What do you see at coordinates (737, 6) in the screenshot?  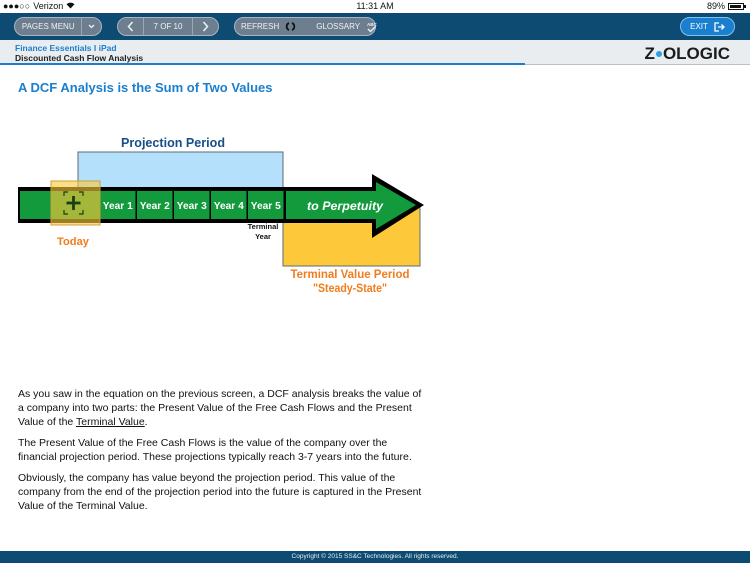 I see `battery-icon` at bounding box center [737, 6].